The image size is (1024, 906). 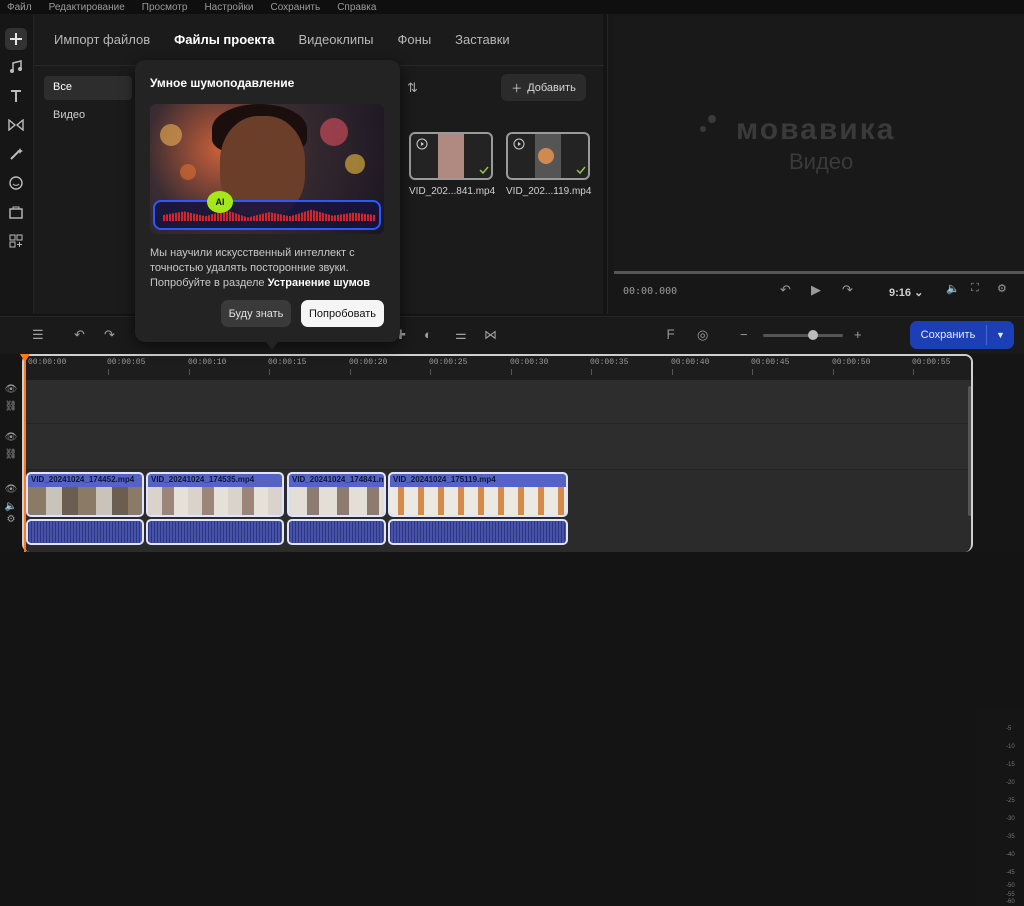 I want to click on meter-tick: -40, so click(x=1010, y=855).